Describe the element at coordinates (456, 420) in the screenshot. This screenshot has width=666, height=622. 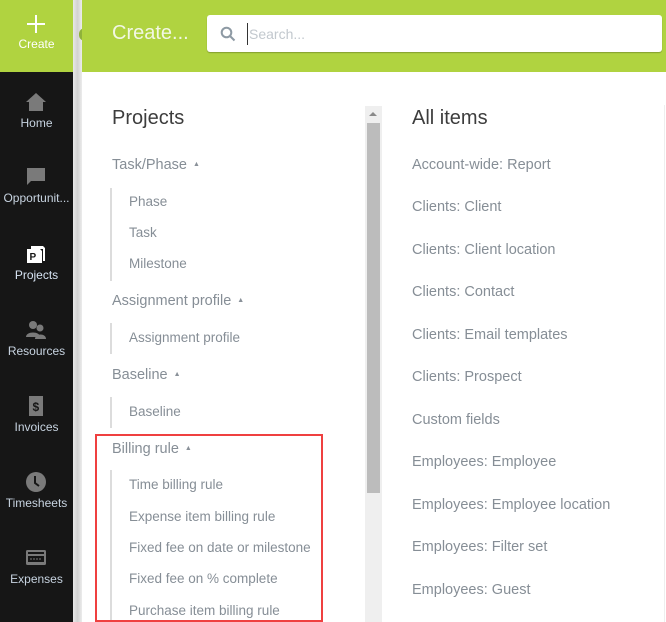
I see `list-item: Custom fields` at that location.